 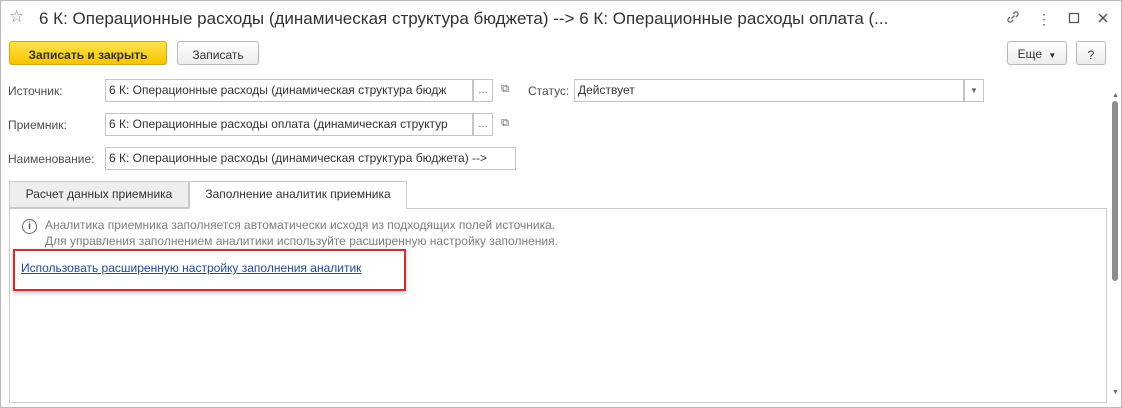 What do you see at coordinates (1013, 19) in the screenshot?
I see `link-icon` at bounding box center [1013, 19].